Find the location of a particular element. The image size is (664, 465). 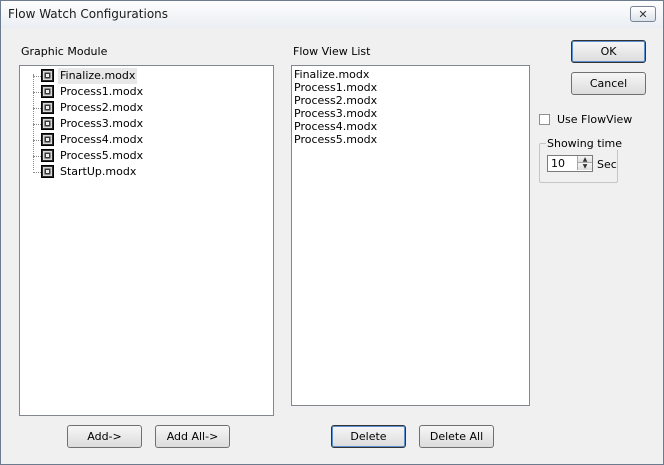

title-bar: Flow Watch Configurations ✕ is located at coordinates (332, 14).